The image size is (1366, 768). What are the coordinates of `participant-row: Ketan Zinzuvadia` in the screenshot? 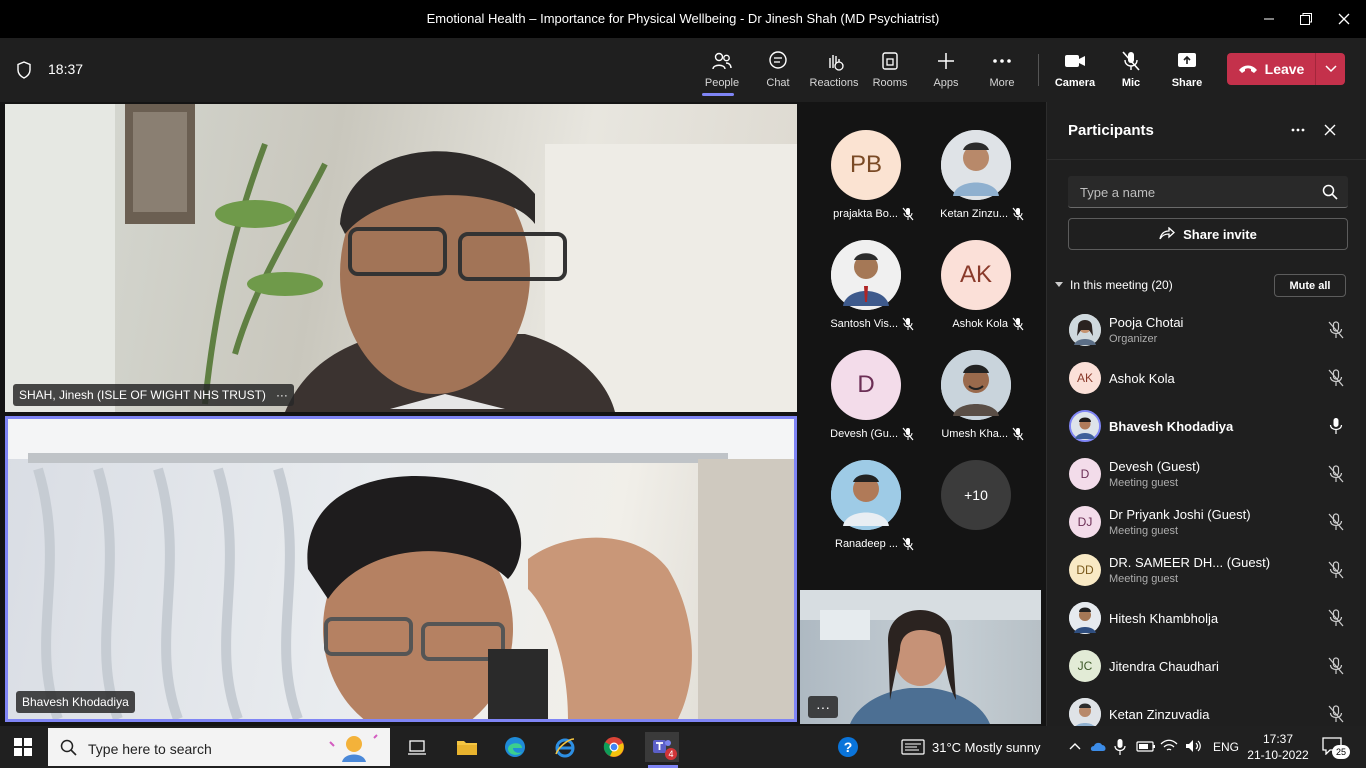 It's located at (1212, 709).